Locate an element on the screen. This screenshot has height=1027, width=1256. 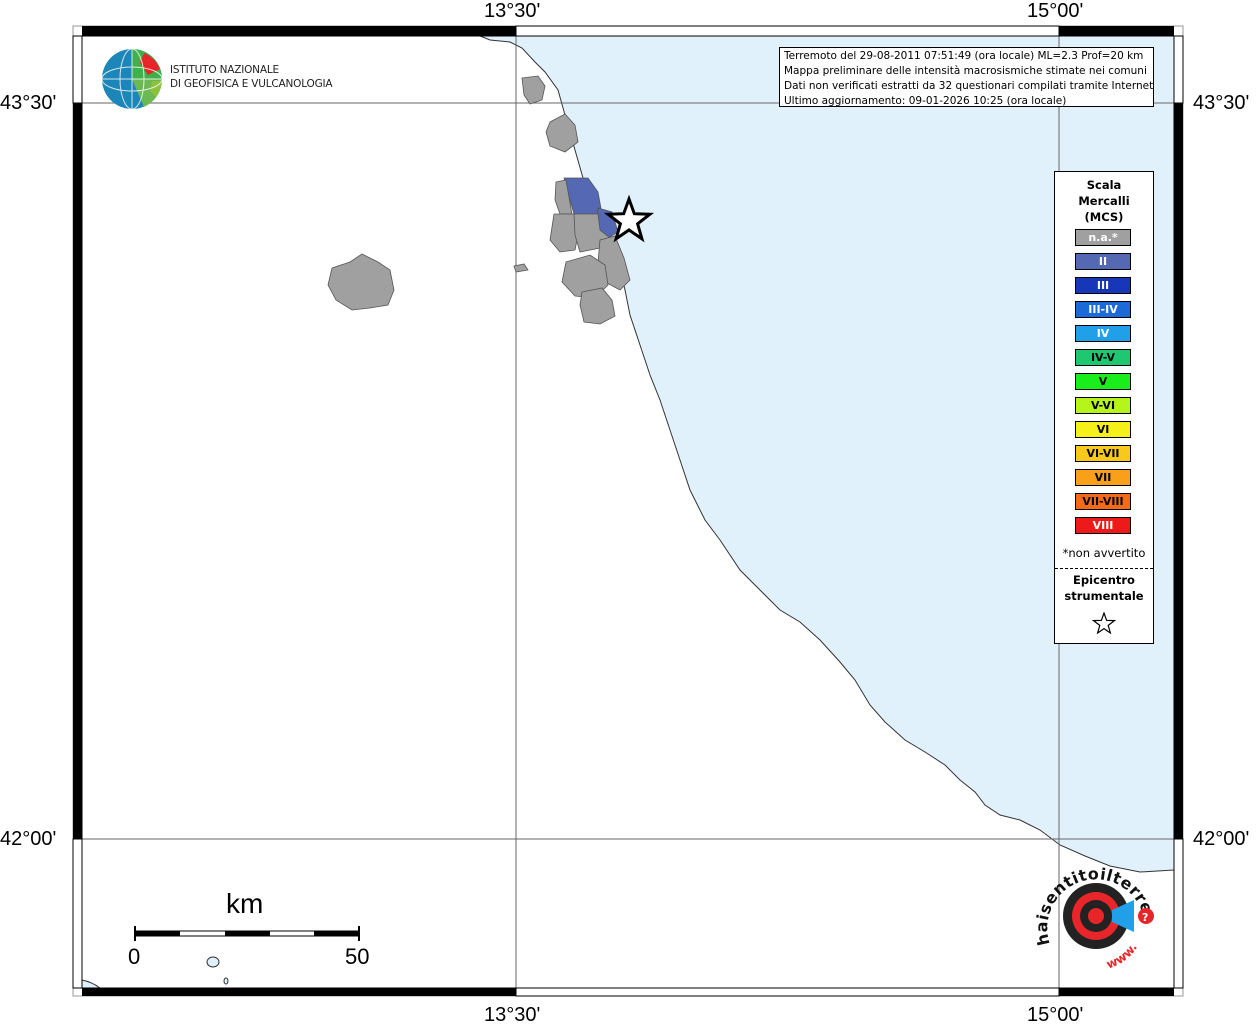
legend-swatch: V is located at coordinates (1103, 381).